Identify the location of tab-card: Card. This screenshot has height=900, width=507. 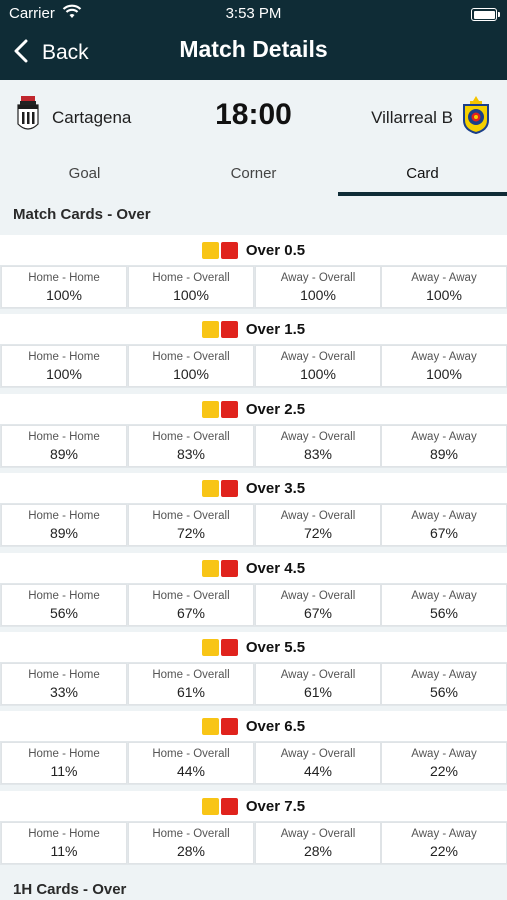
(422, 174).